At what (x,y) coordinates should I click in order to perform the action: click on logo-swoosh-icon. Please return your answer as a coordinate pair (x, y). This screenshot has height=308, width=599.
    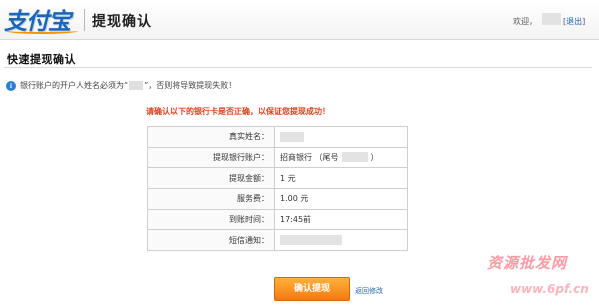
    Looking at the image, I should click on (42, 31).